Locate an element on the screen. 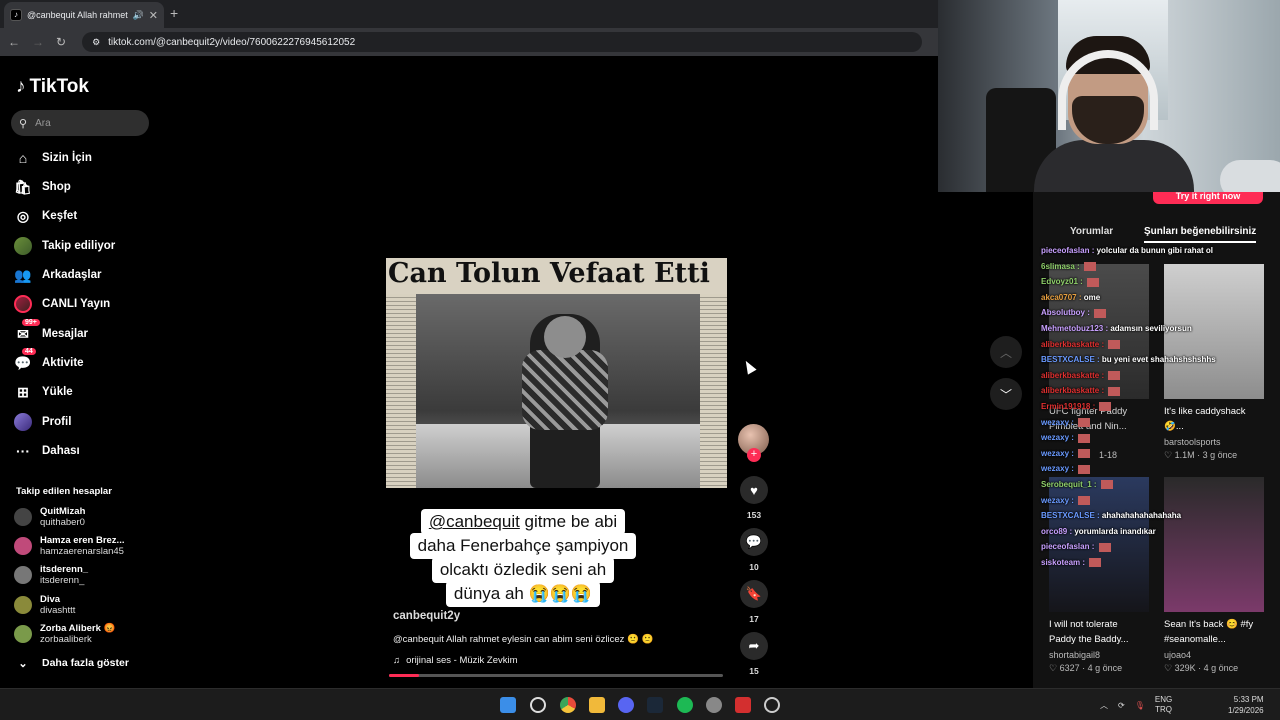 This screenshot has width=1280, height=720. chat-text: ome is located at coordinates (1092, 297).